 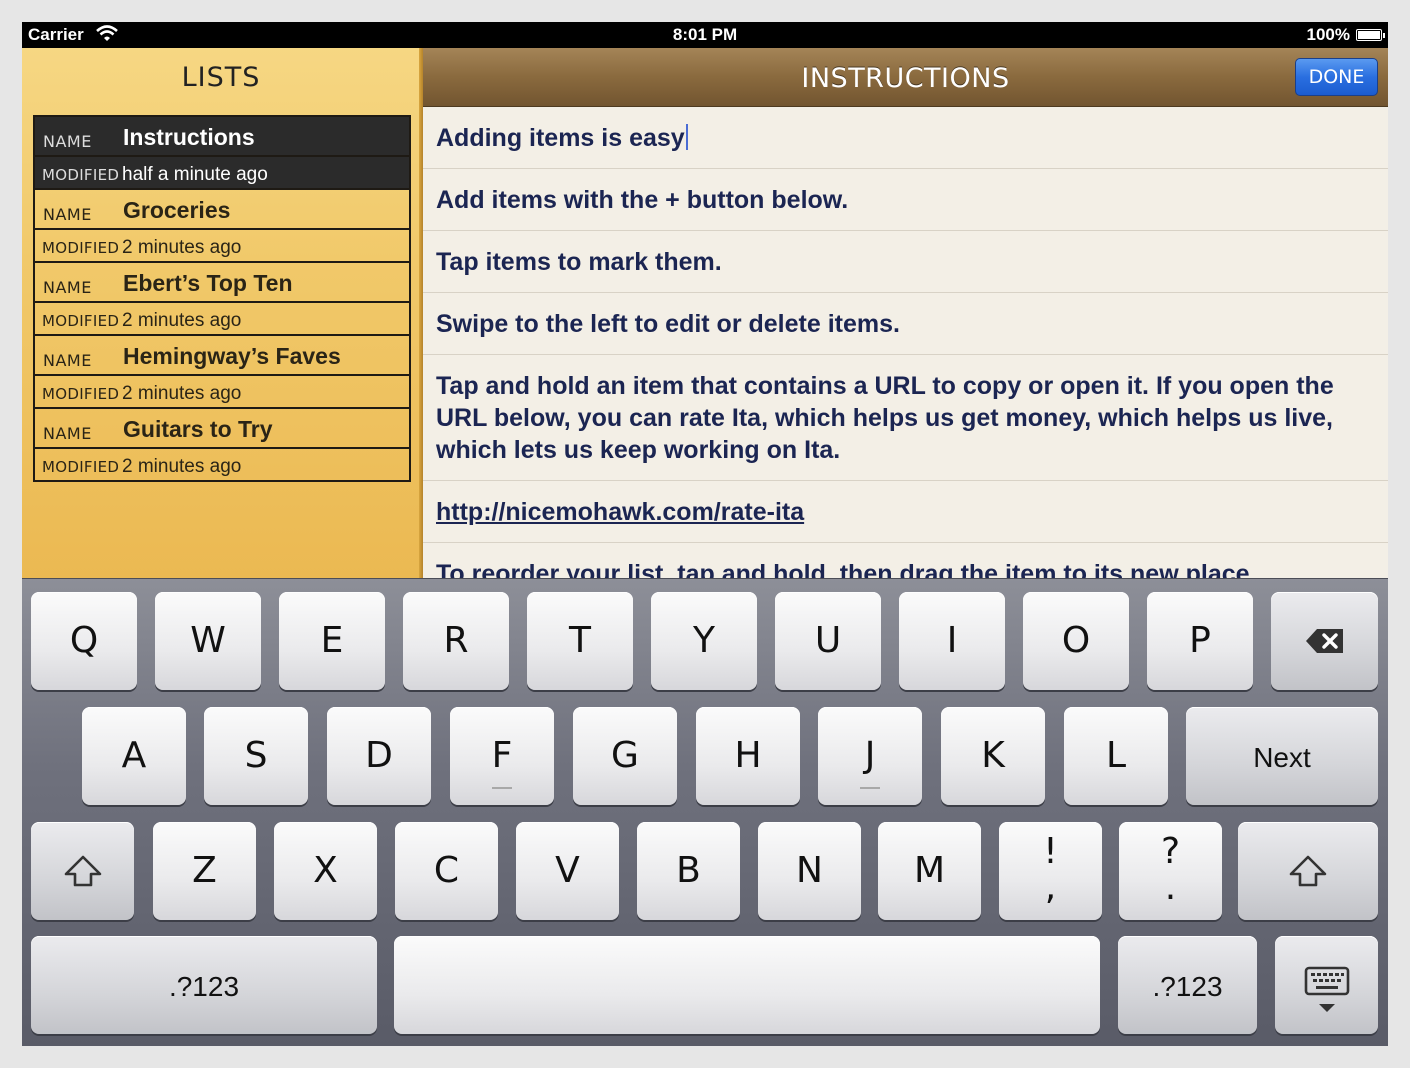 What do you see at coordinates (1370, 35) in the screenshot?
I see `battery-icon` at bounding box center [1370, 35].